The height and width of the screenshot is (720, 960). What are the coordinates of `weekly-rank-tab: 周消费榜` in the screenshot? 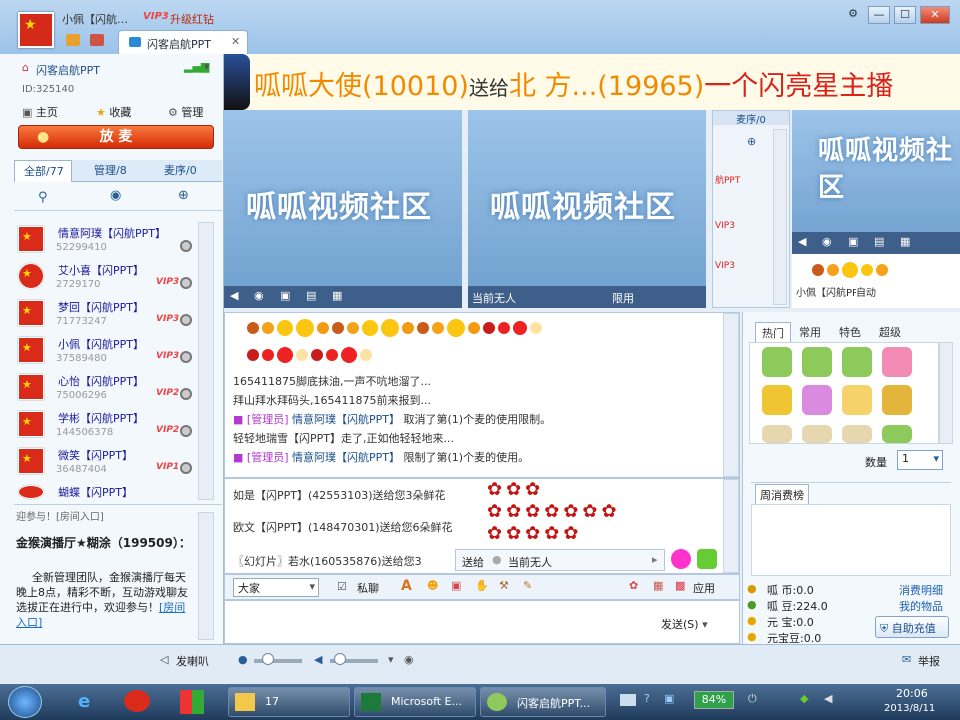 It's located at (782, 494).